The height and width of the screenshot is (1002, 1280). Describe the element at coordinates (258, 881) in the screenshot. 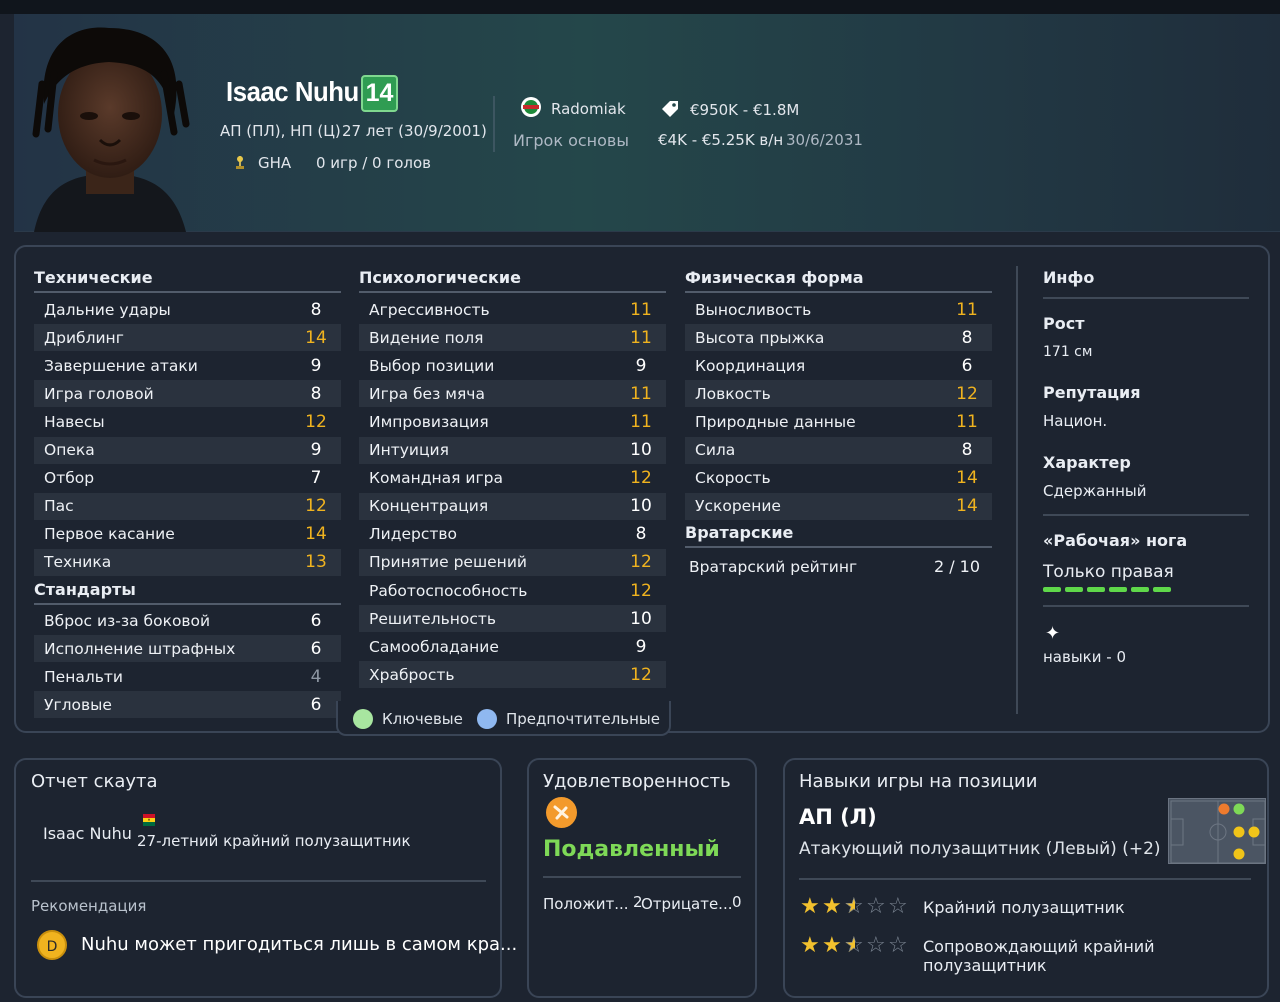

I see `scout-divider` at that location.